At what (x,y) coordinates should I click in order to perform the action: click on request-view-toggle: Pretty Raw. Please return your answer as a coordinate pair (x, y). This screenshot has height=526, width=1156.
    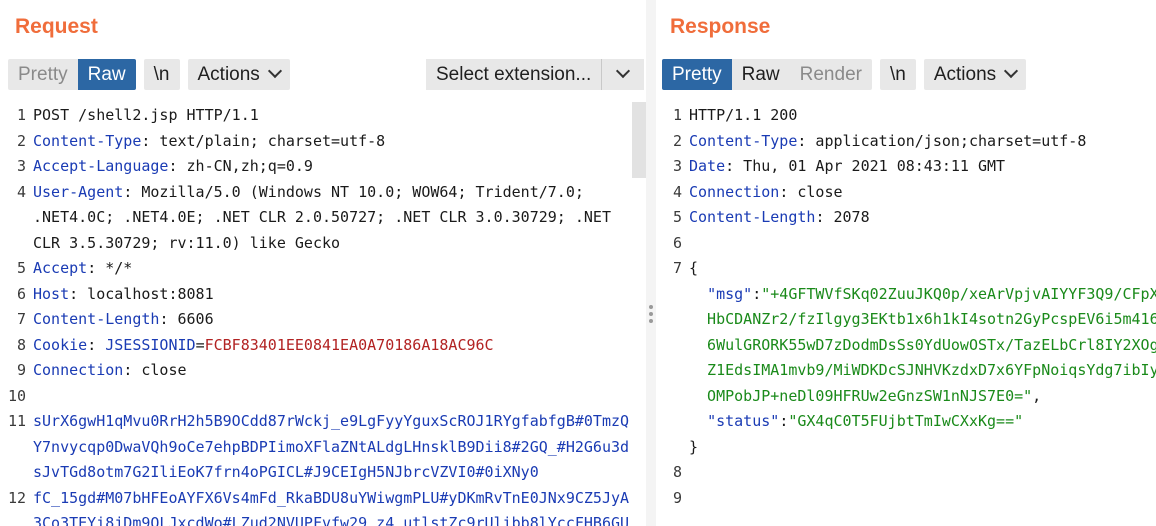
    Looking at the image, I should click on (72, 74).